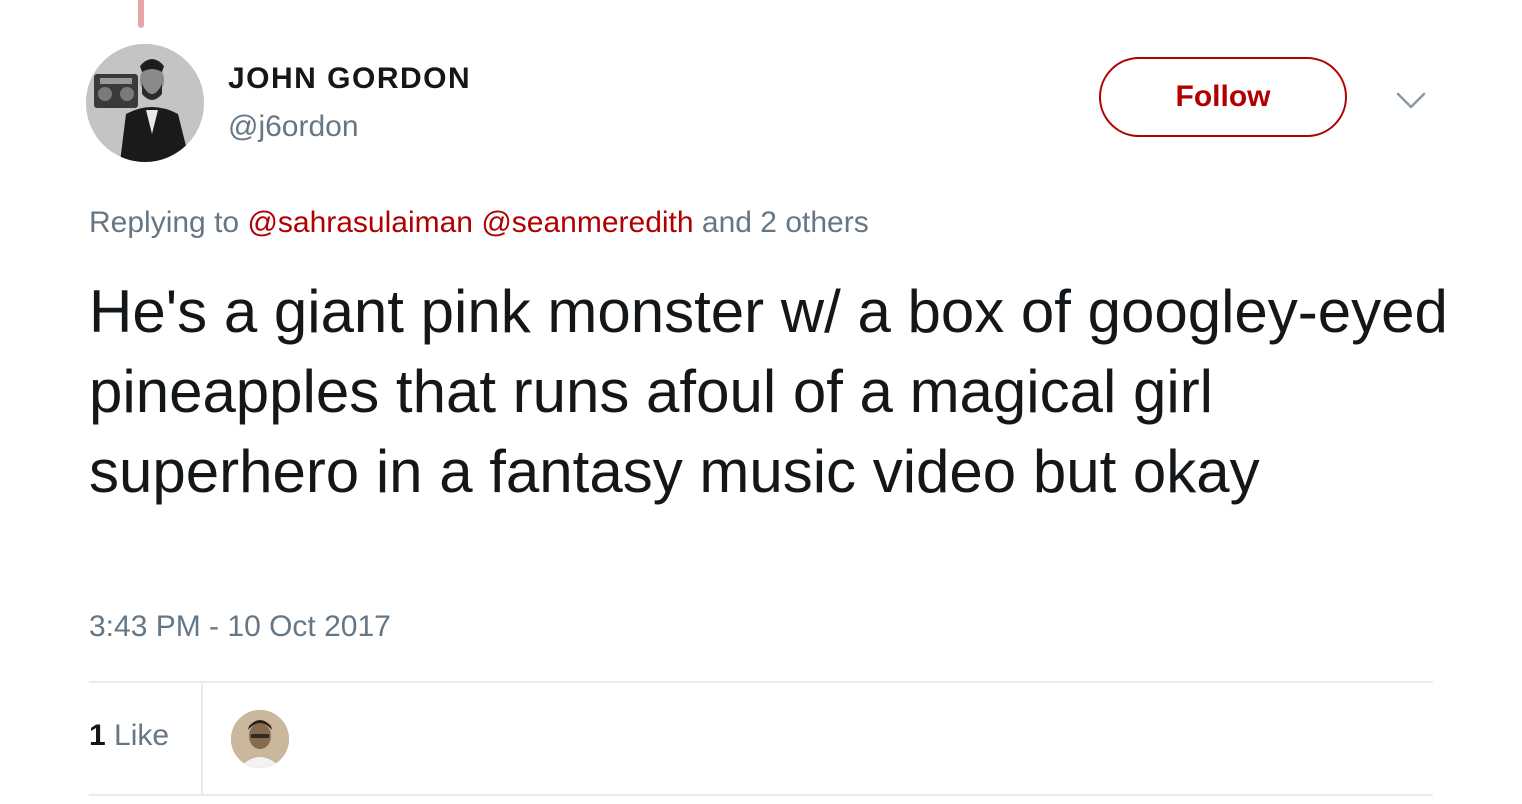 The width and height of the screenshot is (1522, 804). I want to click on author-avatar, so click(145, 103).